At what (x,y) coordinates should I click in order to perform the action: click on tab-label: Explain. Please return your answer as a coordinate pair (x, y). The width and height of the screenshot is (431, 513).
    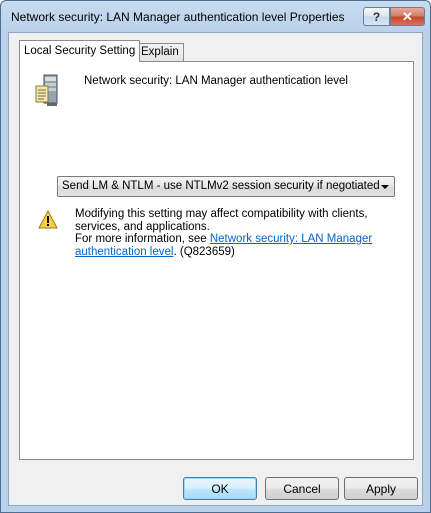
    Looking at the image, I should click on (160, 52).